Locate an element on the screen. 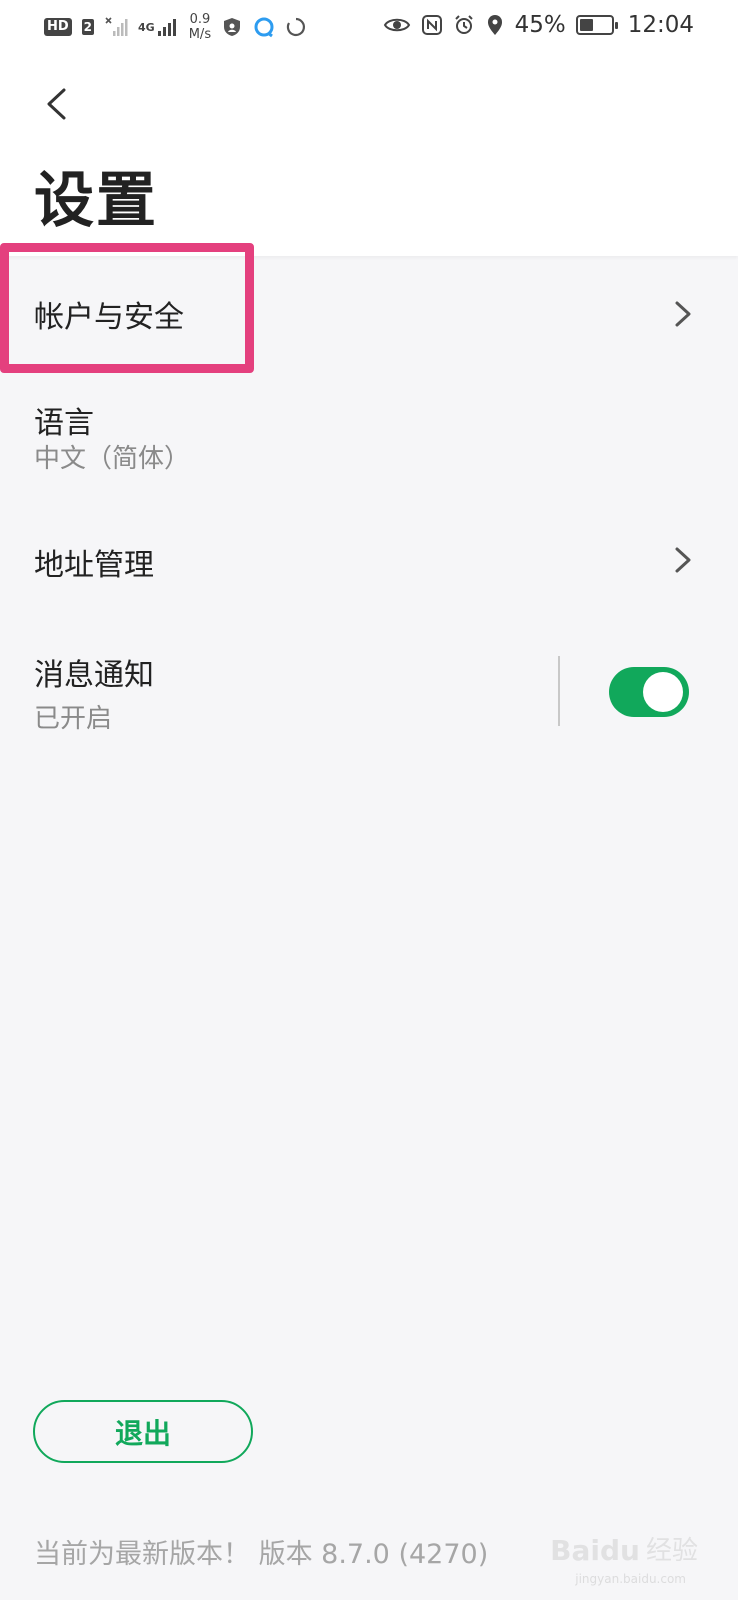 The height and width of the screenshot is (1600, 738). highlight-box is located at coordinates (127, 308).